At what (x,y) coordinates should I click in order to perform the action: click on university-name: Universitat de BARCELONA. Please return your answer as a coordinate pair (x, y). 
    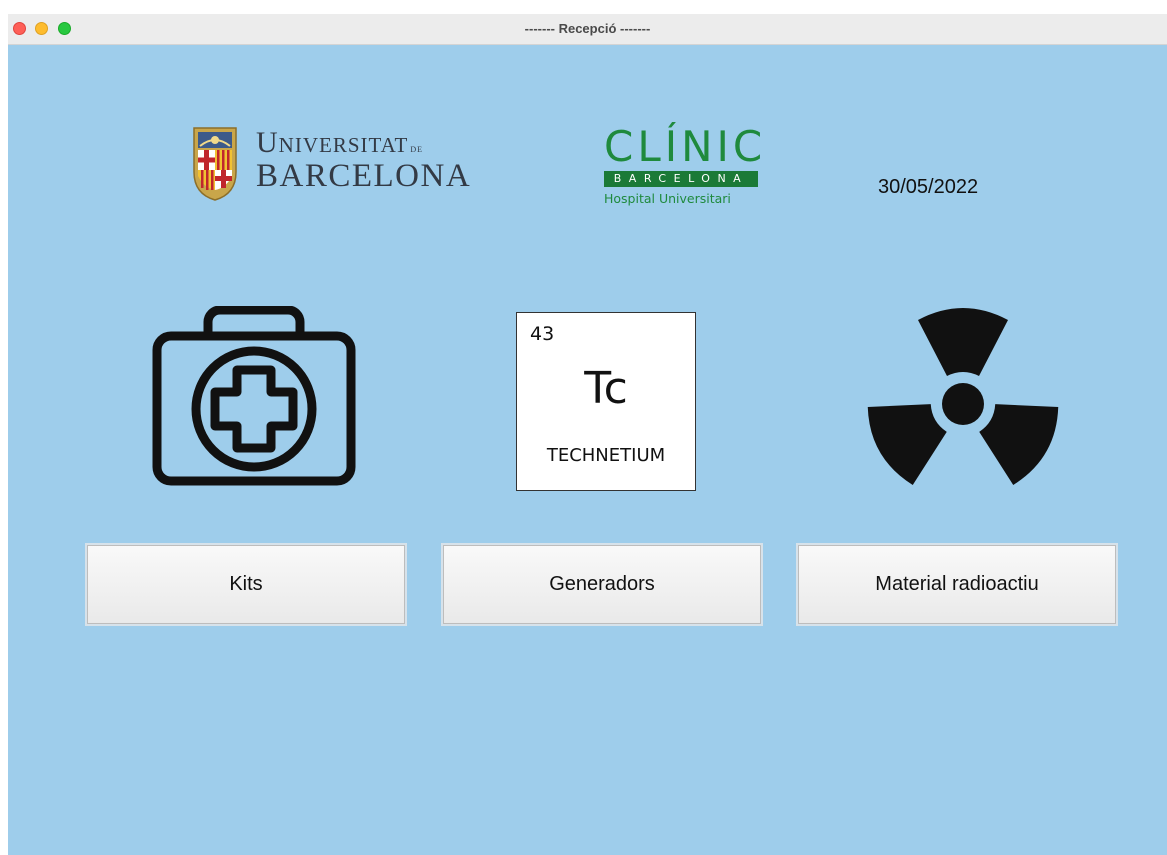
    Looking at the image, I should click on (363, 160).